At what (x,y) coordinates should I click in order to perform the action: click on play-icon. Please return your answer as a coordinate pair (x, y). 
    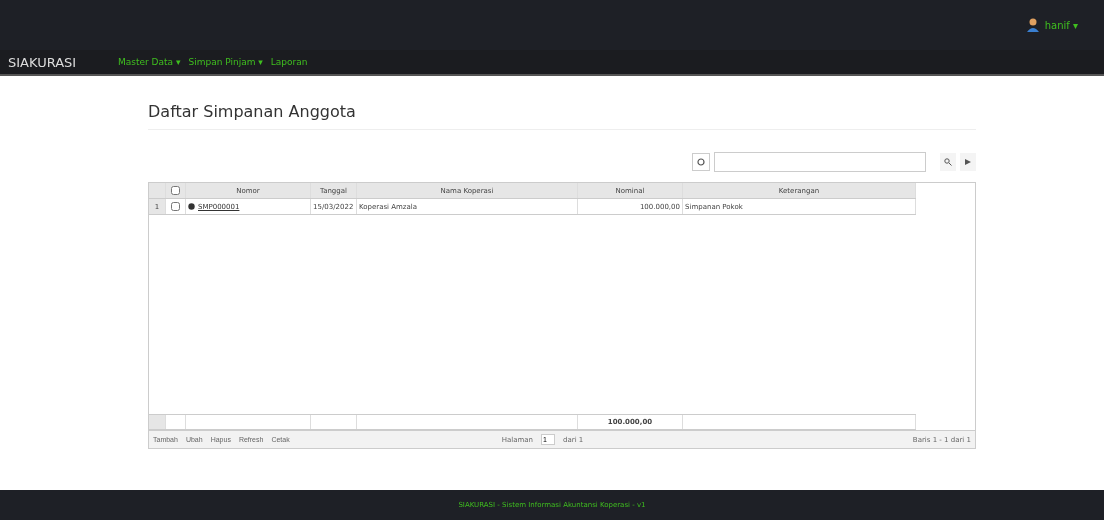
    Looking at the image, I should click on (968, 162).